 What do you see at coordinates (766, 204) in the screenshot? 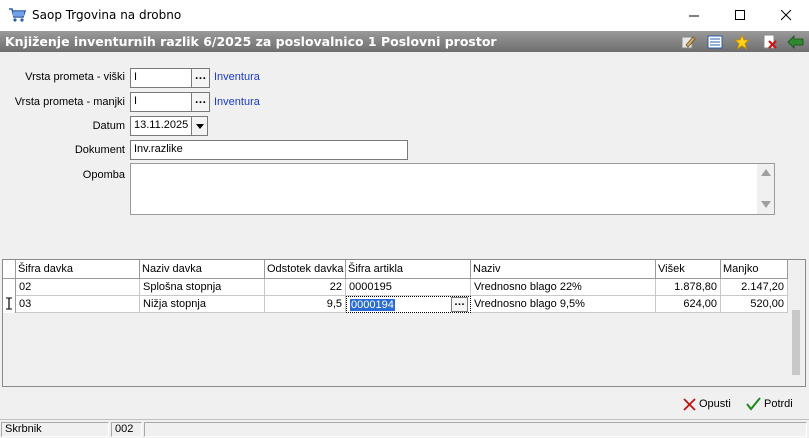
I see `scroll-down-icon` at bounding box center [766, 204].